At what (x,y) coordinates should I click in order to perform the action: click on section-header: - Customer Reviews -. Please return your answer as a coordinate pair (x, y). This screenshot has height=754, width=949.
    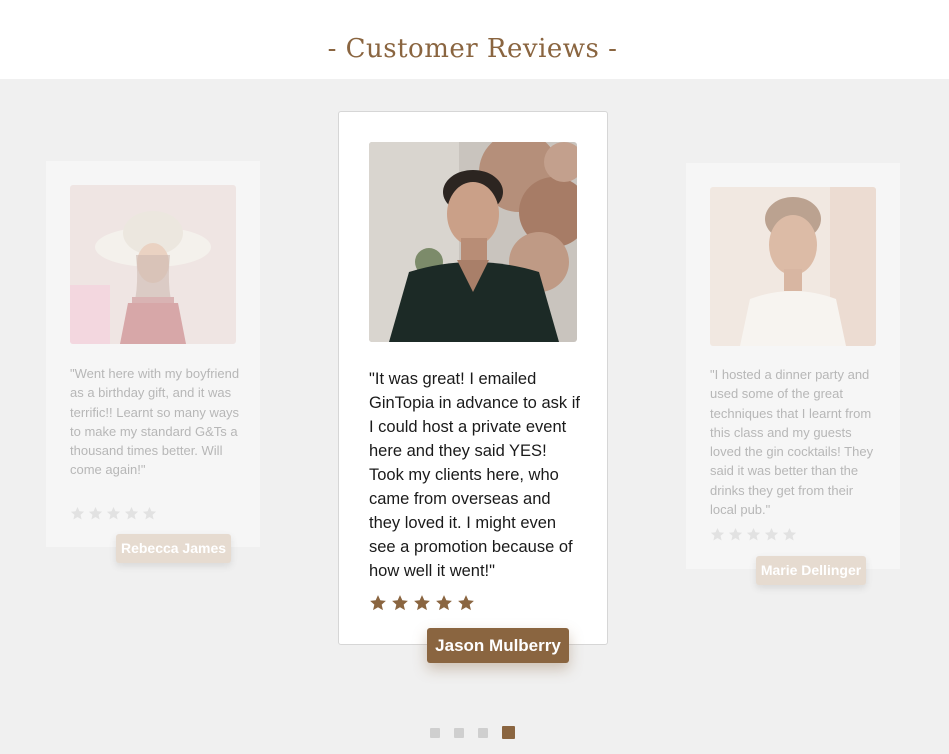
    Looking at the image, I should click on (474, 39).